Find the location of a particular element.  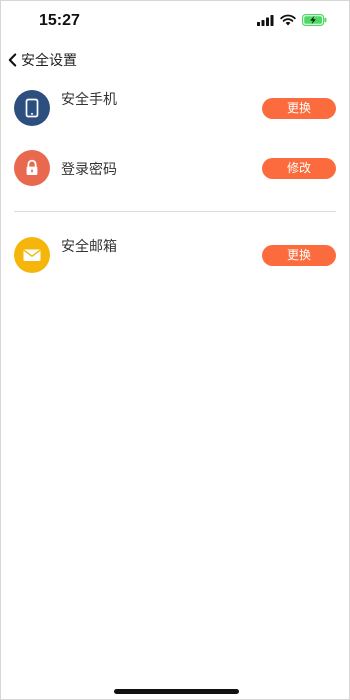

page-title: 安全设置 is located at coordinates (49, 61).